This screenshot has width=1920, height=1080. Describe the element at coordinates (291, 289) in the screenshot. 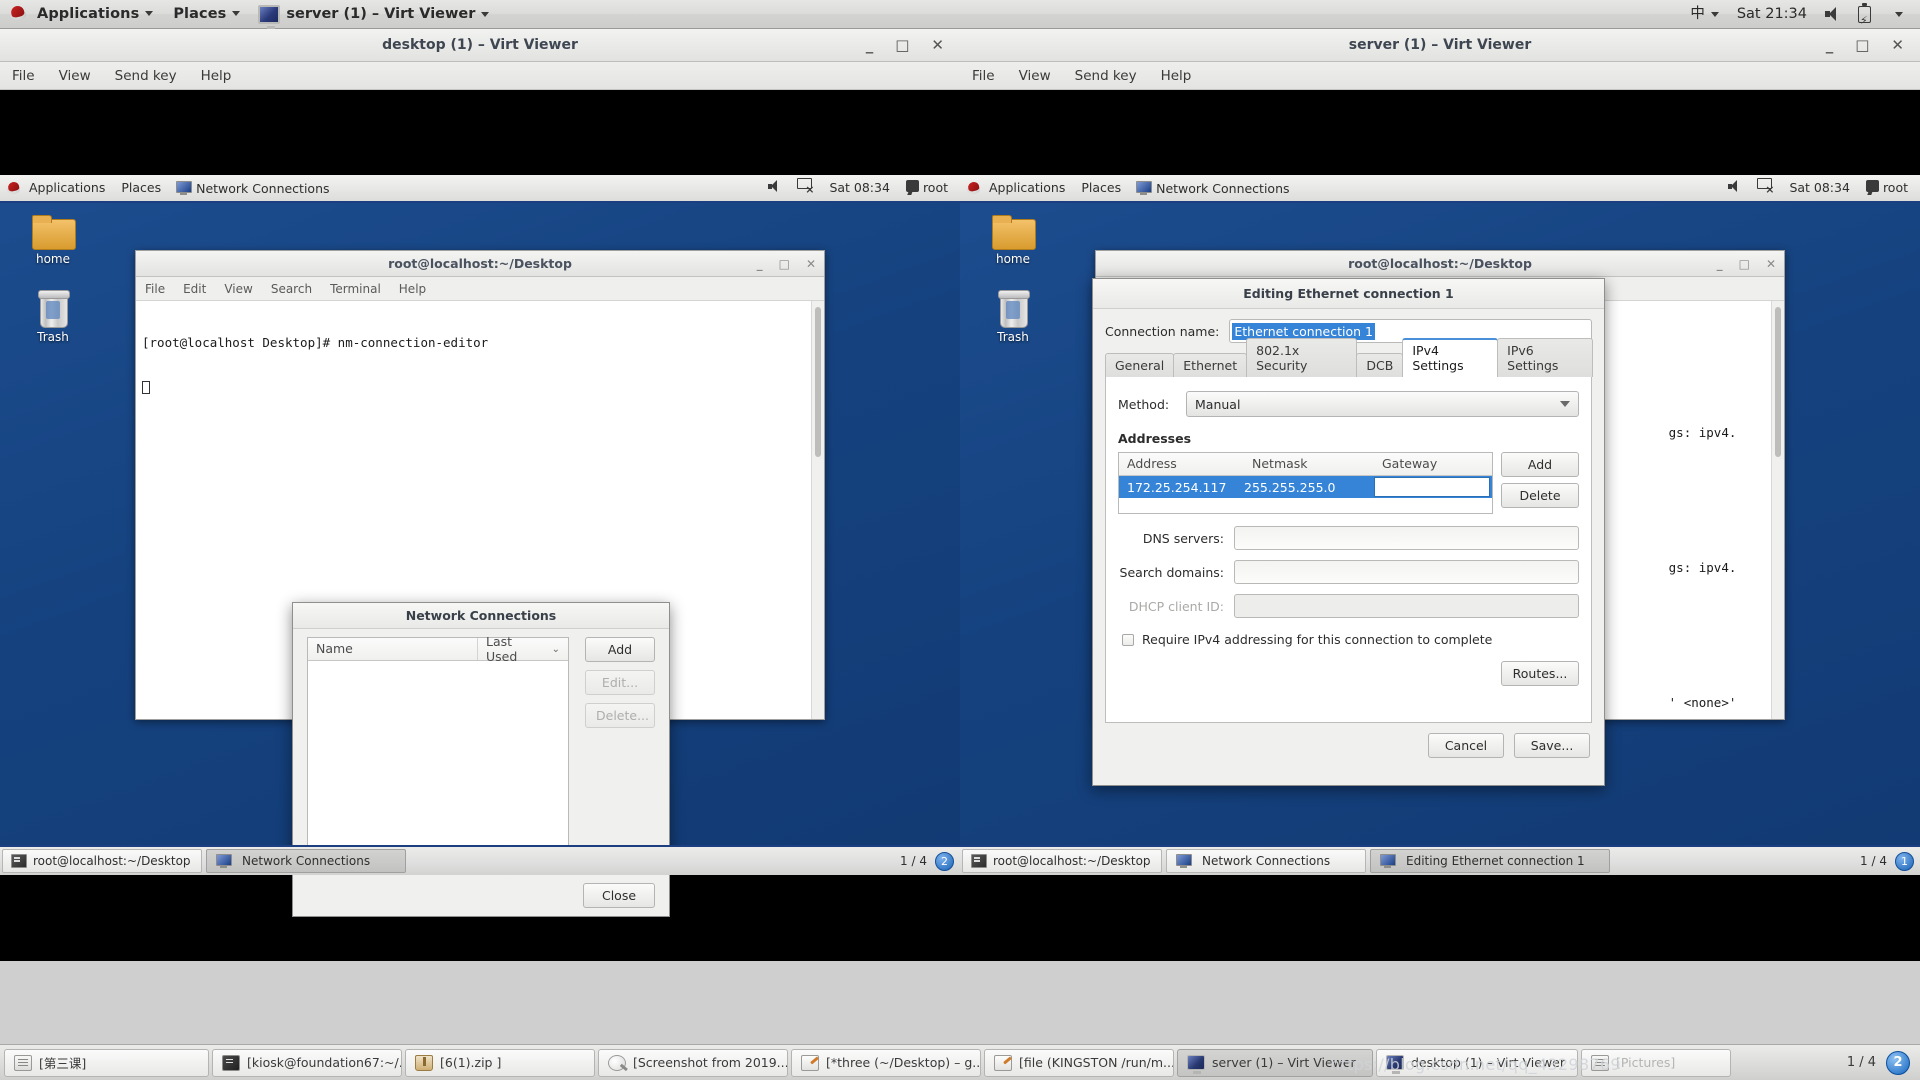

I see `menu-search: Search` at that location.